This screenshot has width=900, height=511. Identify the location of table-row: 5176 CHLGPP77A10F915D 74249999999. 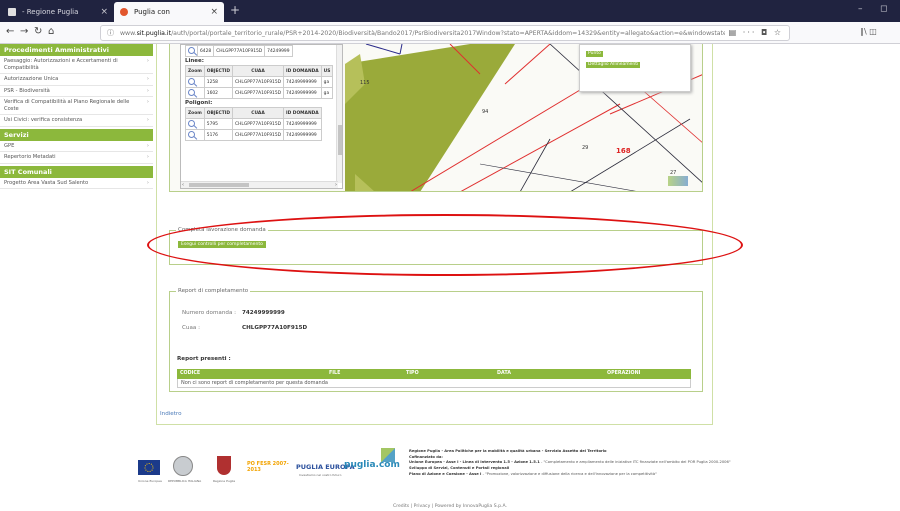
(253, 135).